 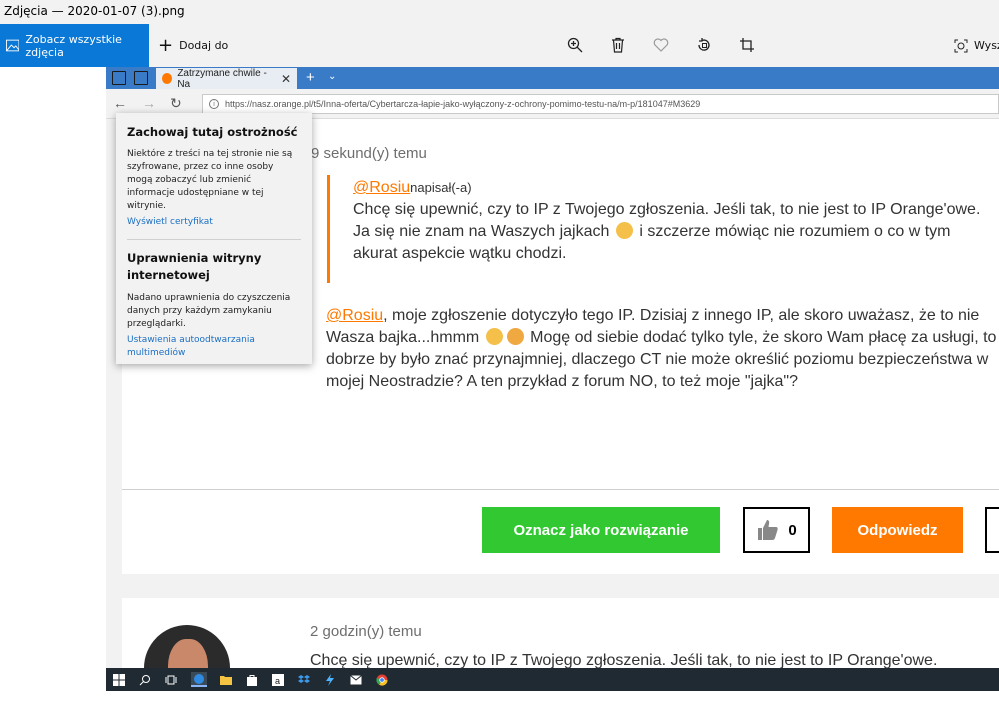 I want to click on reply-button: Odpowiedz, so click(x=897, y=530).